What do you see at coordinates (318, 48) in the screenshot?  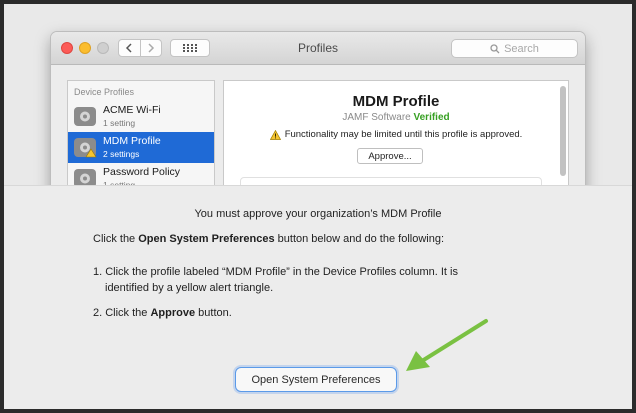 I see `title-bar: Profiles Search` at bounding box center [318, 48].